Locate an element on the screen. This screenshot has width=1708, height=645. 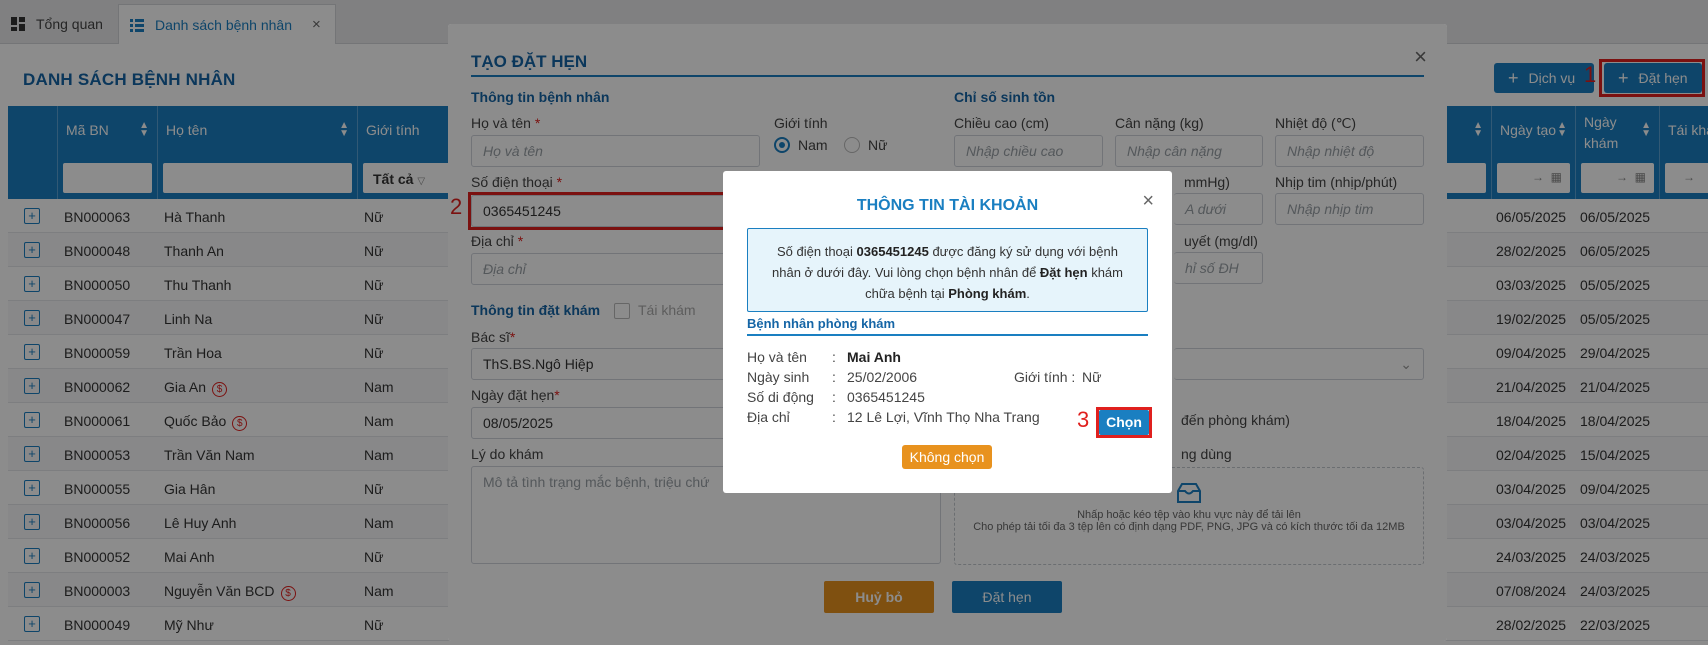
info-text: . is located at coordinates (1028, 293).